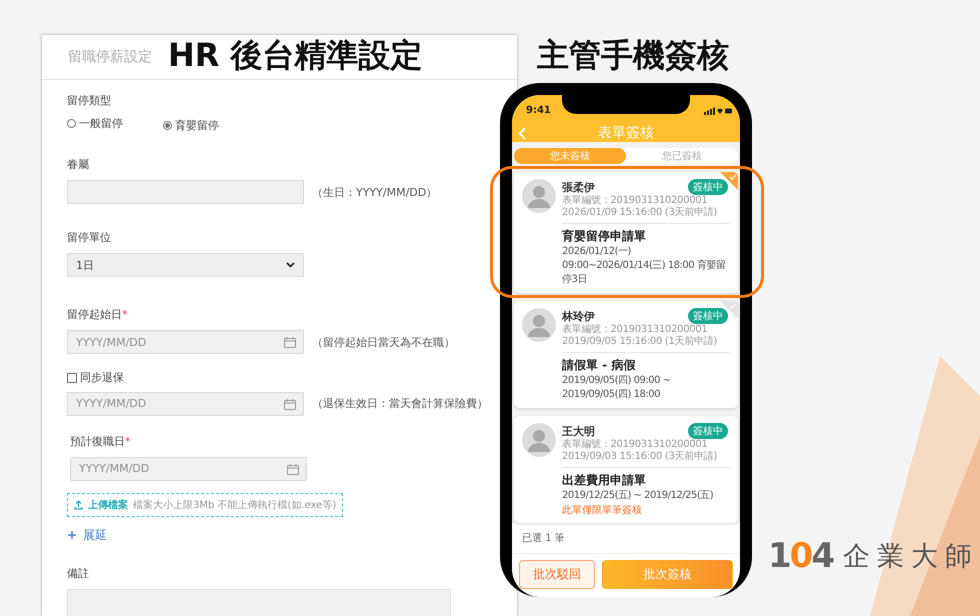 This screenshot has width=980, height=616. I want to click on form-period: 2019/09/05(四) 09:00 ~ 2019/09/05(四) 18:00, so click(617, 388).